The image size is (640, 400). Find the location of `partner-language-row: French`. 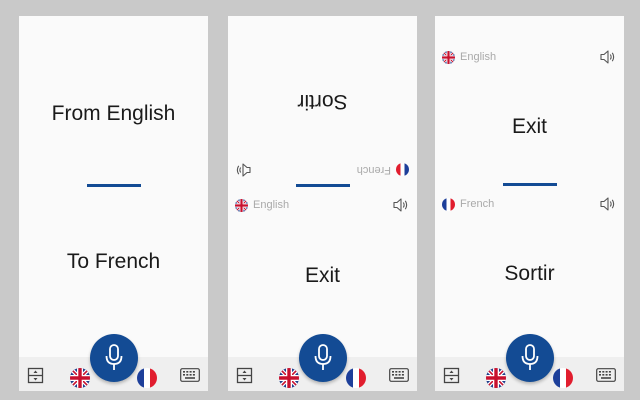

partner-language-row: French is located at coordinates (322, 170).